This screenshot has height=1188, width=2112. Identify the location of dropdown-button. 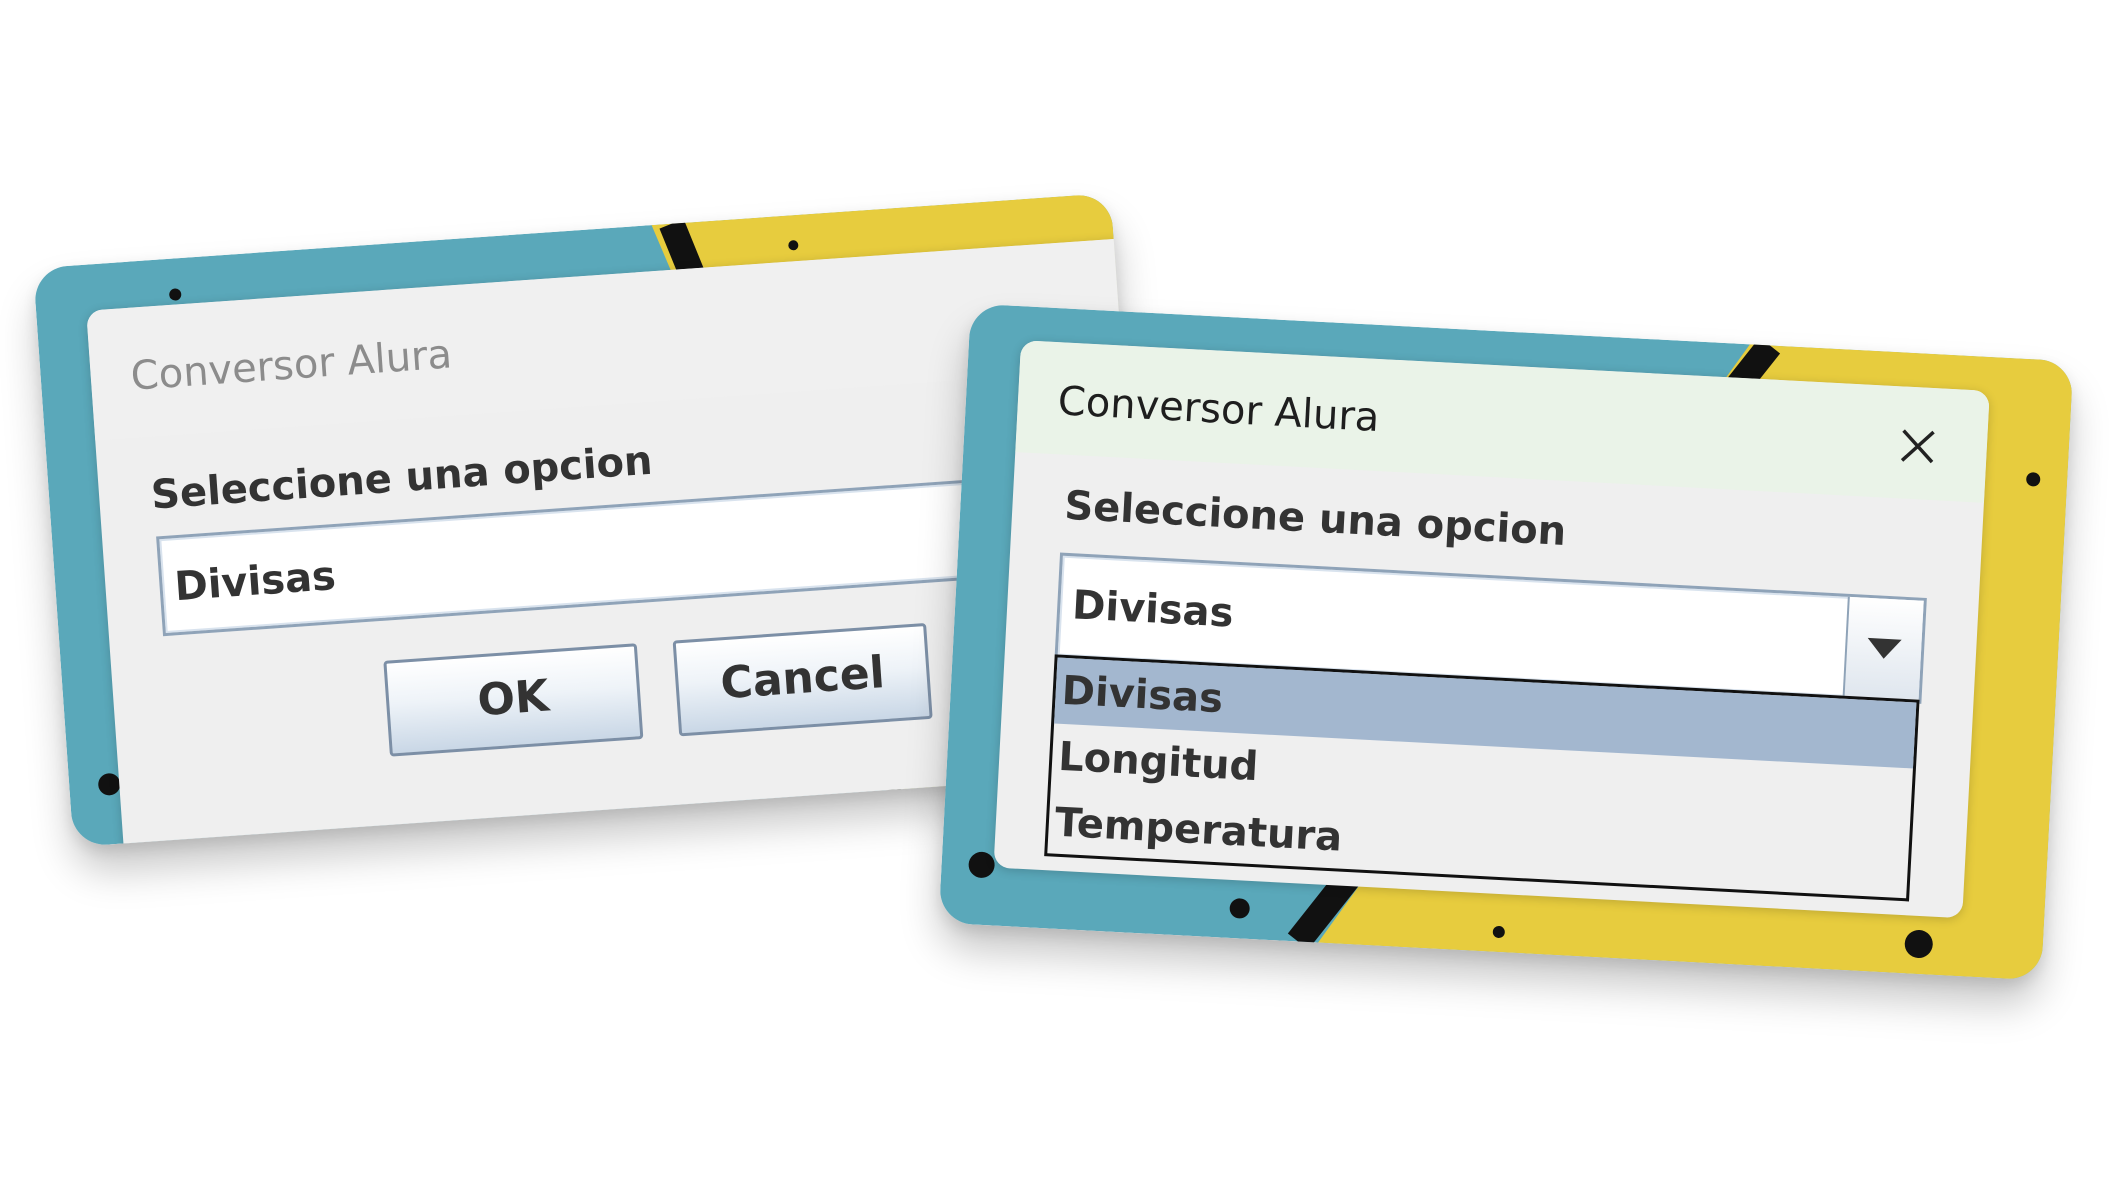
(1883, 648).